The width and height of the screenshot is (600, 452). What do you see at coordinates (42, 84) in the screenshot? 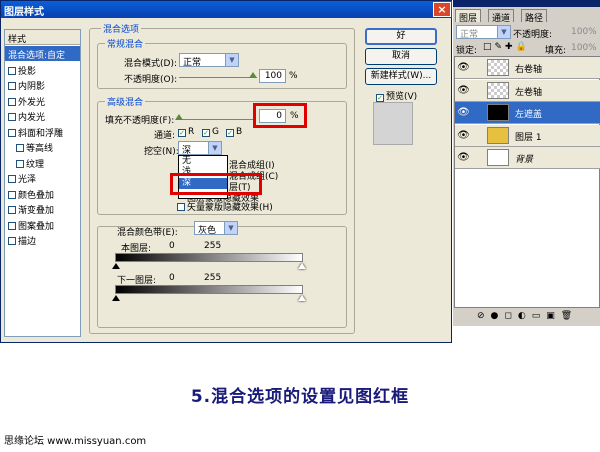
I see `style-item: 内阴影` at bounding box center [42, 84].